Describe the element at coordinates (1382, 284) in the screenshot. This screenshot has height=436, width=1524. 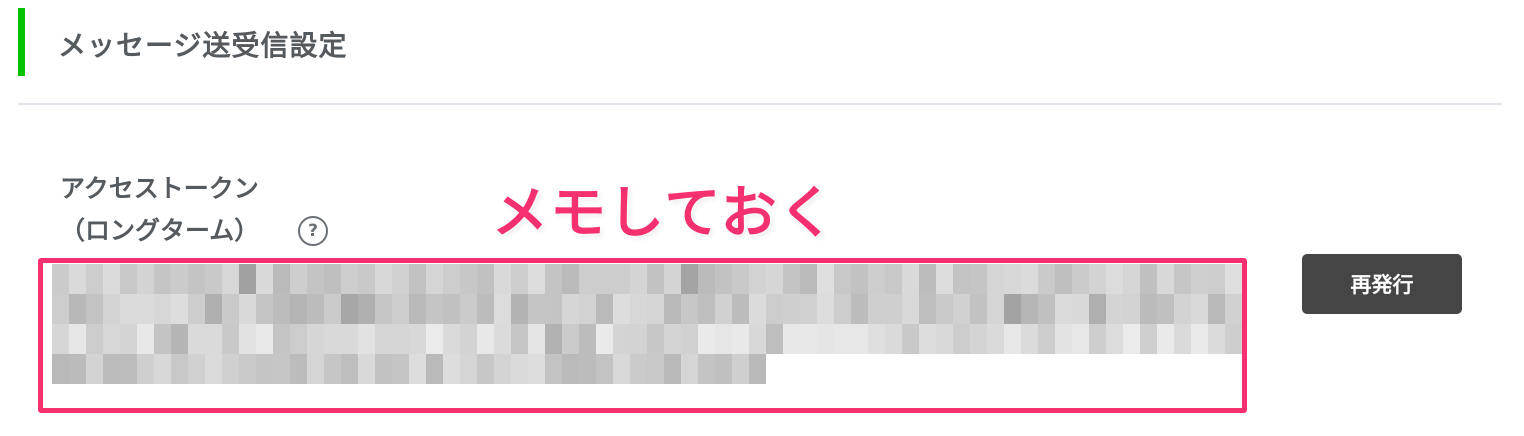
I see `reissue-button: 再発行` at that location.